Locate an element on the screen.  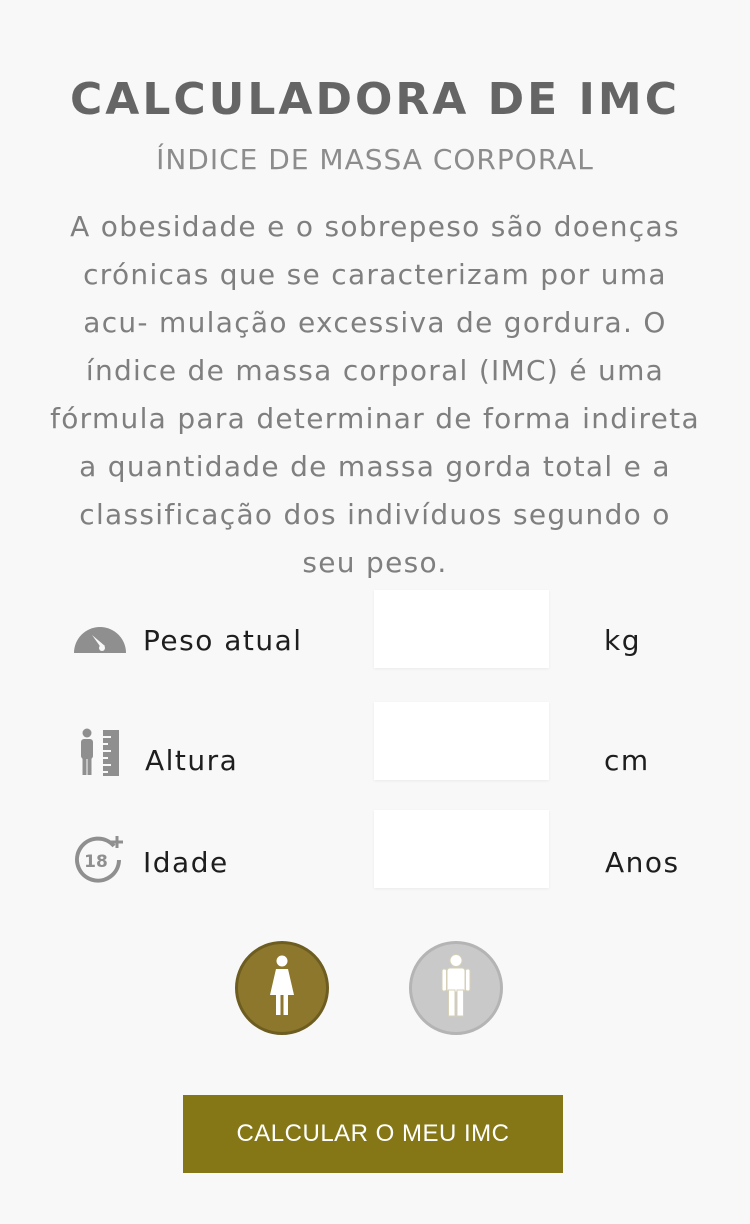
height-unit: cm is located at coordinates (627, 760).